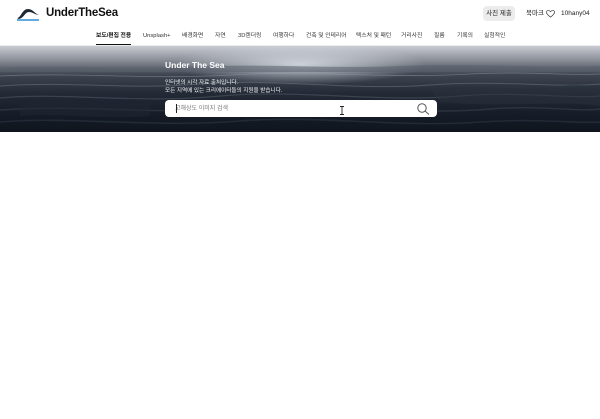 This screenshot has width=600, height=419. What do you see at coordinates (411, 38) in the screenshot?
I see `nav-item-street: 거리사진` at bounding box center [411, 38].